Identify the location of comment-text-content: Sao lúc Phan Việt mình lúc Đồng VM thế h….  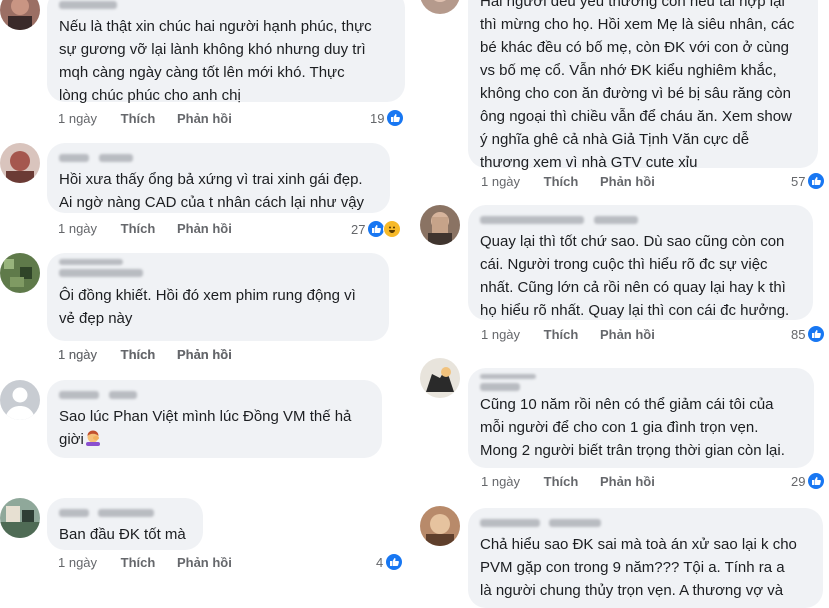
(205, 428).